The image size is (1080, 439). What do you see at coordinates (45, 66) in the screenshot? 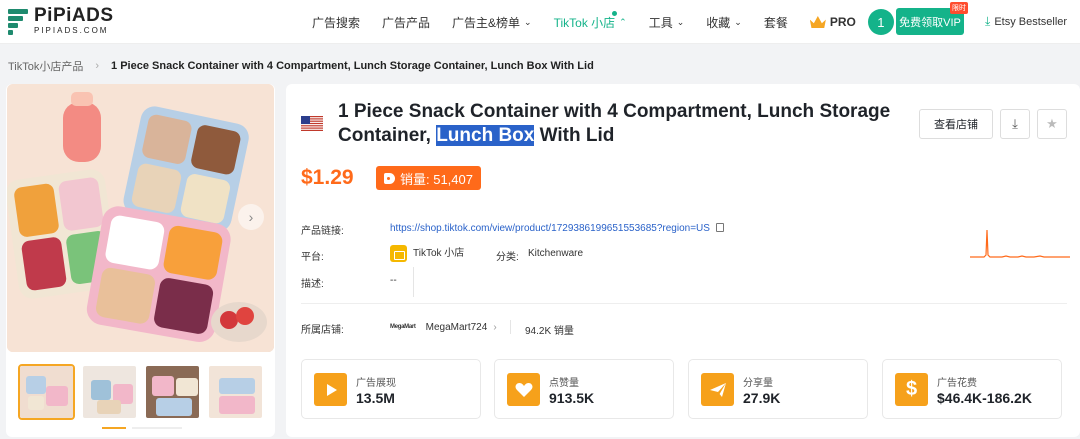
I see `breadcrumb-parent: TikTok小店产品` at bounding box center [45, 66].